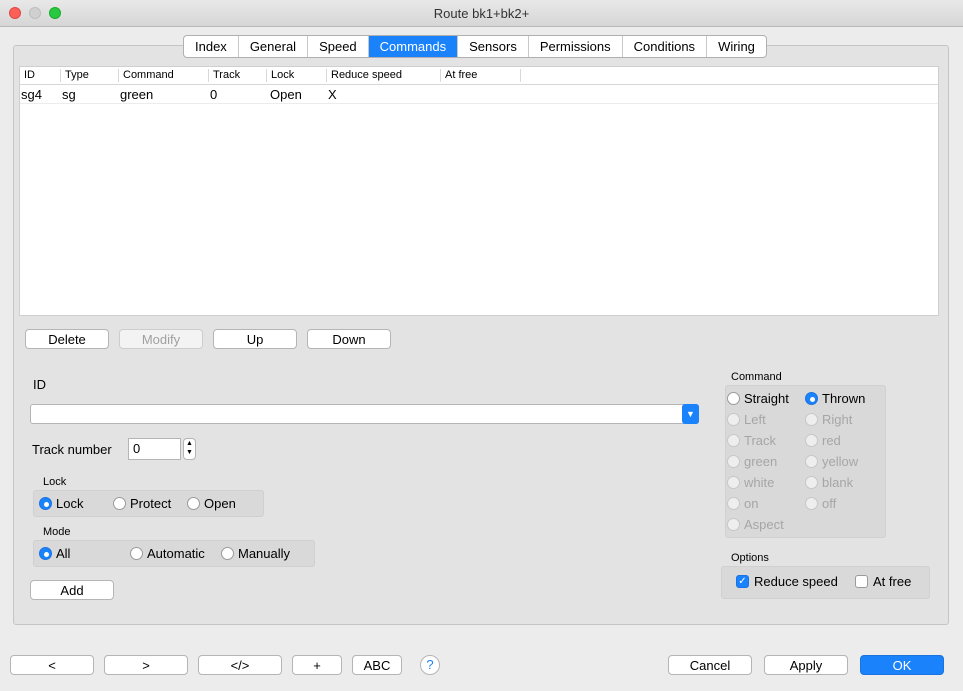 This screenshot has height=691, width=963. I want to click on cell-lock: Open, so click(286, 94).